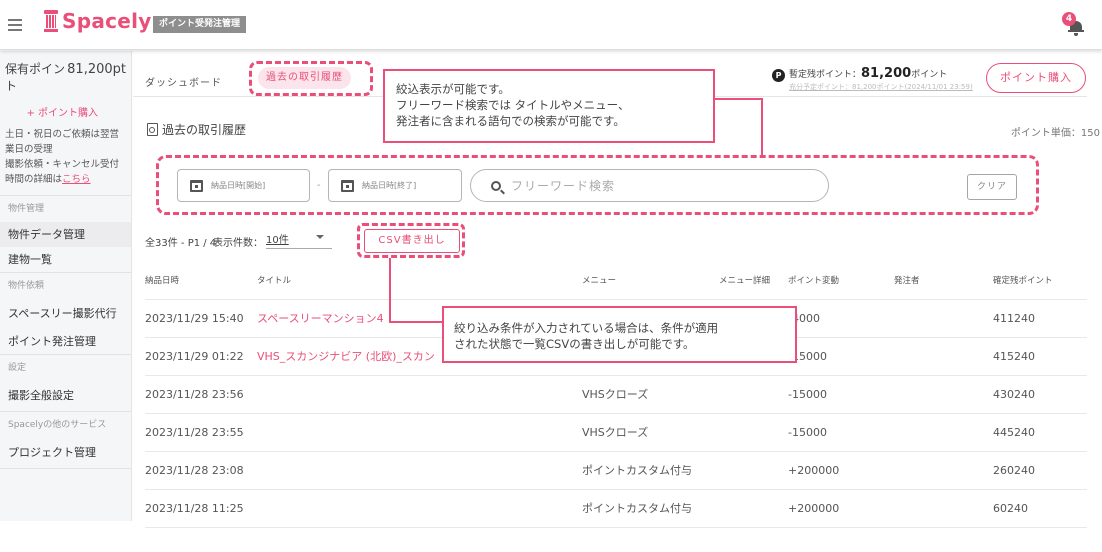  What do you see at coordinates (1014, 356) in the screenshot?
I see `cell-confirmed-balance: 415240` at bounding box center [1014, 356].